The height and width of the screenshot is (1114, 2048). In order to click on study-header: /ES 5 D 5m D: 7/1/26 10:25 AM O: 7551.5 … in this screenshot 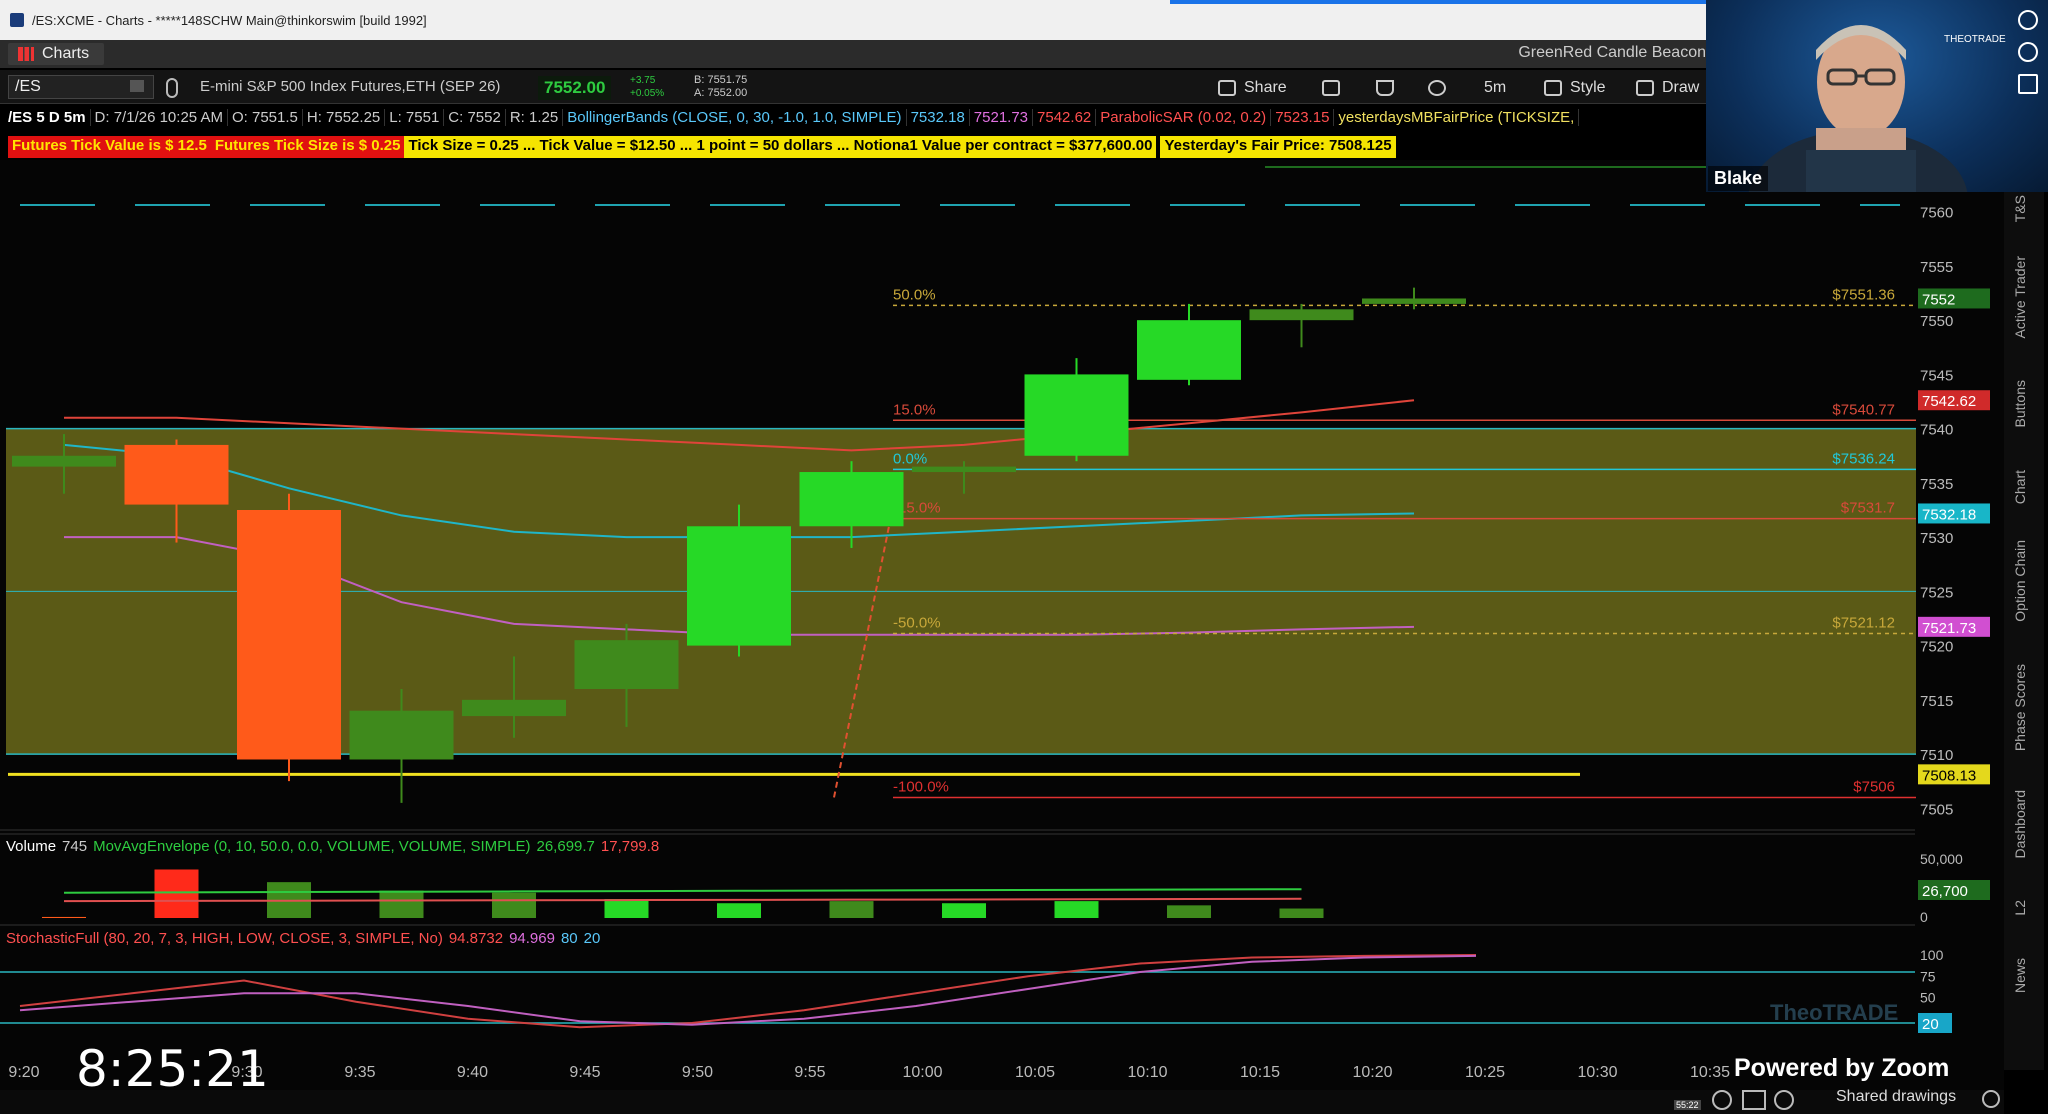, I will do `click(792, 117)`.